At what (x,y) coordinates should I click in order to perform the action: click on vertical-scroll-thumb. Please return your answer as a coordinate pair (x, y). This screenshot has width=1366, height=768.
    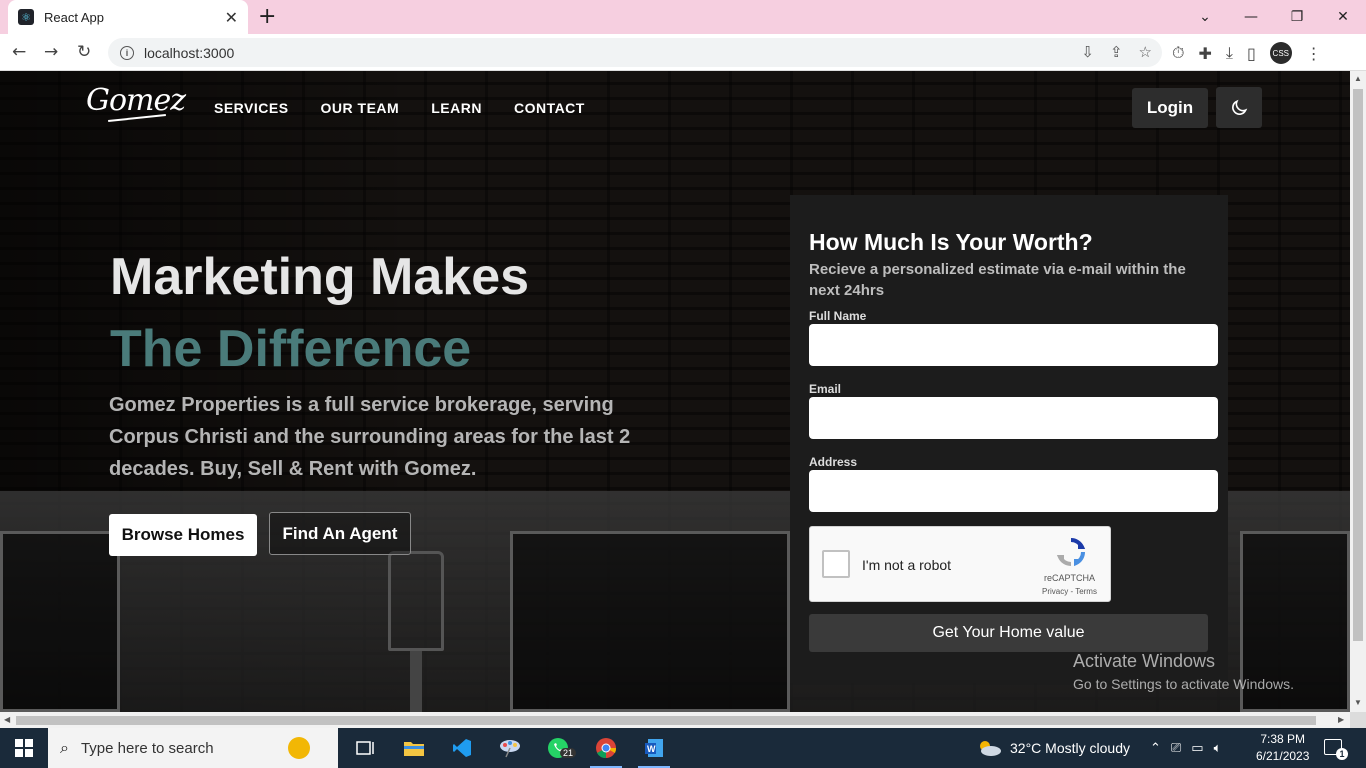
    Looking at the image, I should click on (1358, 365).